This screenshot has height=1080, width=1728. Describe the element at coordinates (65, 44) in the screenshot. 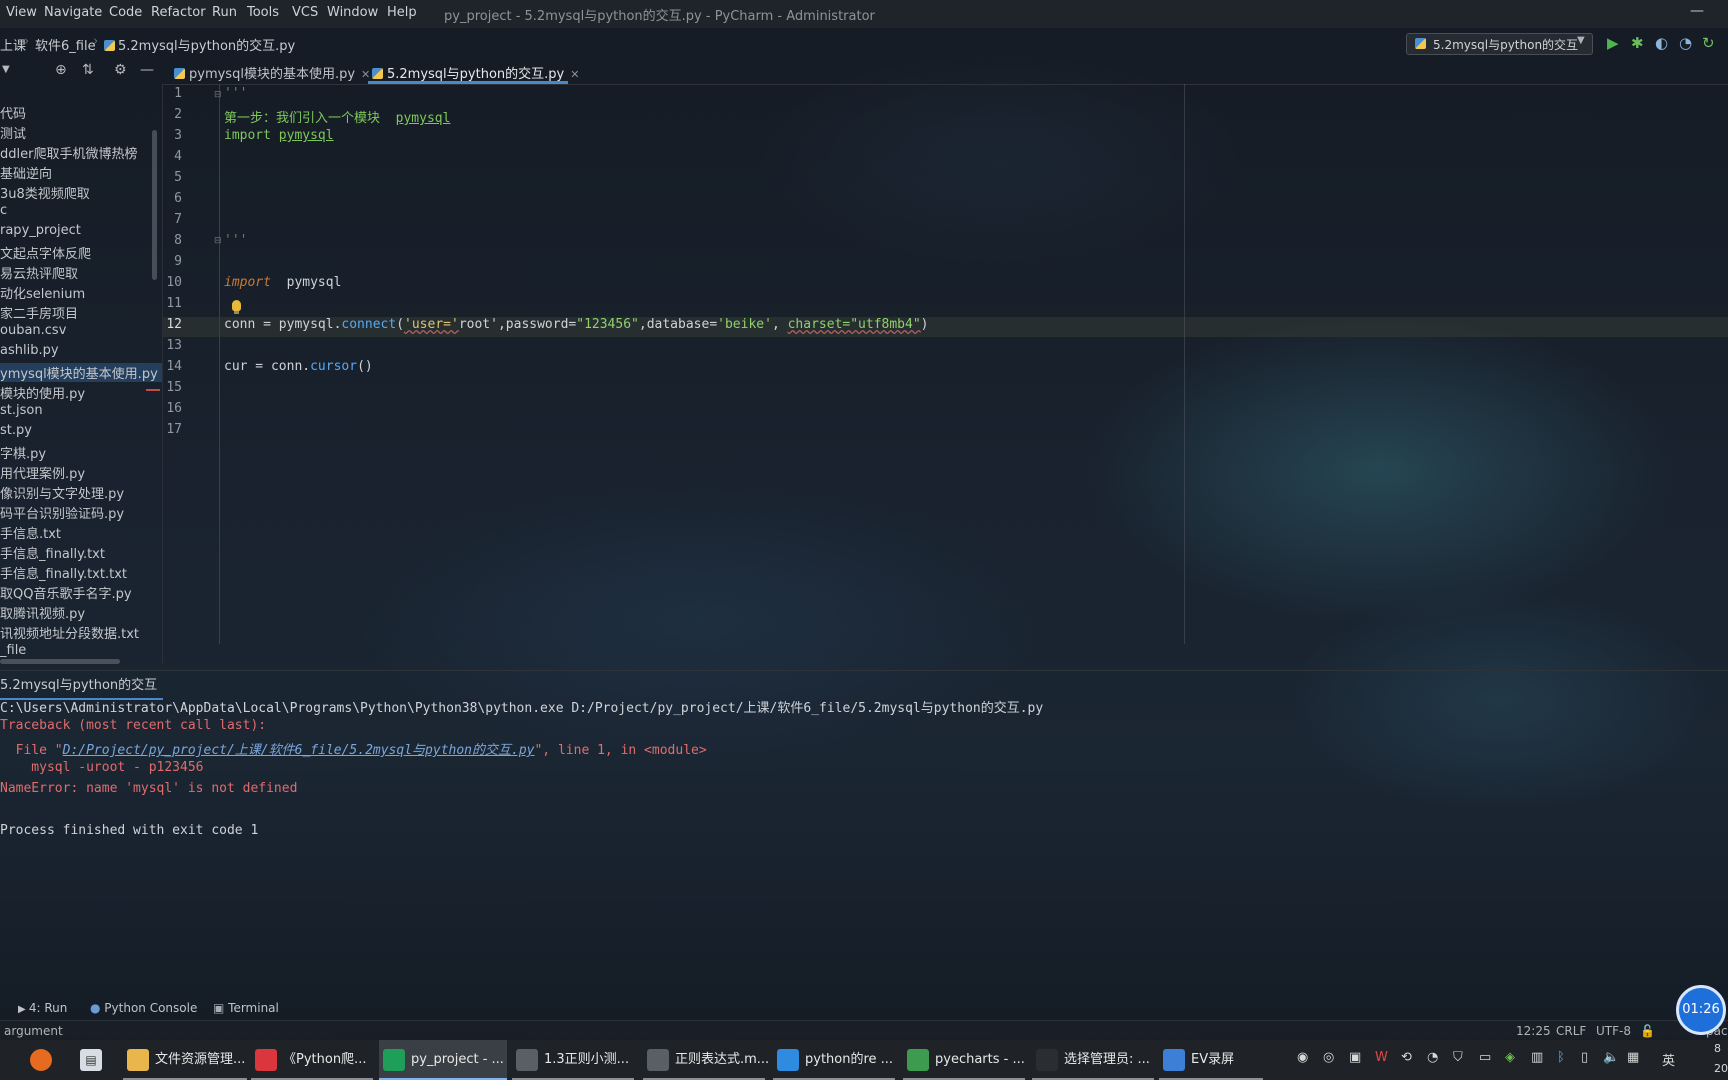

I see `breadcrumb-subfolder: 软件6_file` at that location.